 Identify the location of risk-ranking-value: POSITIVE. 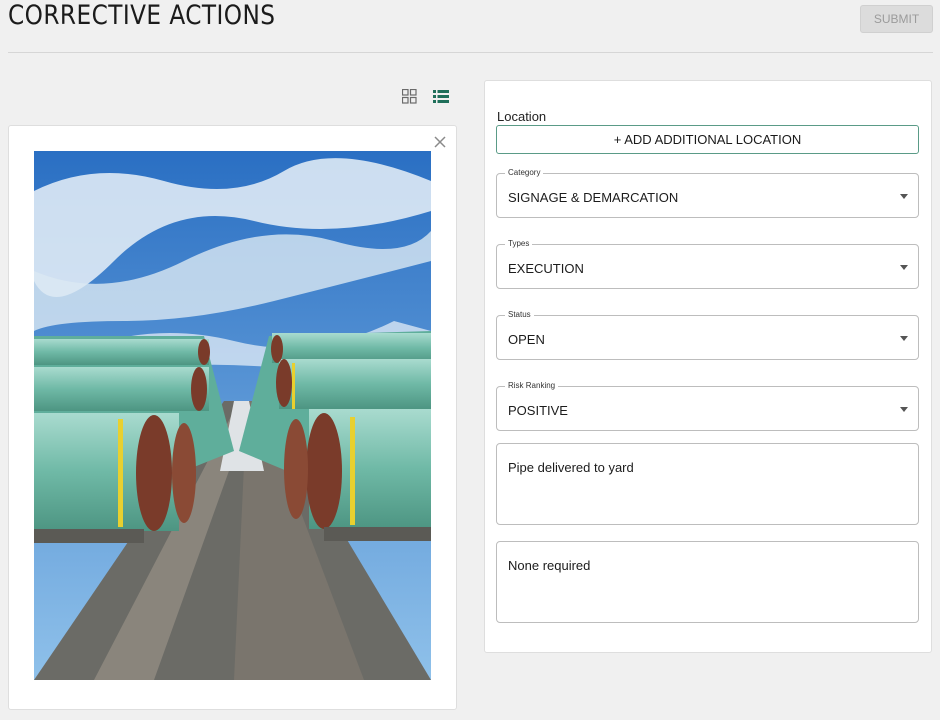
(538, 410).